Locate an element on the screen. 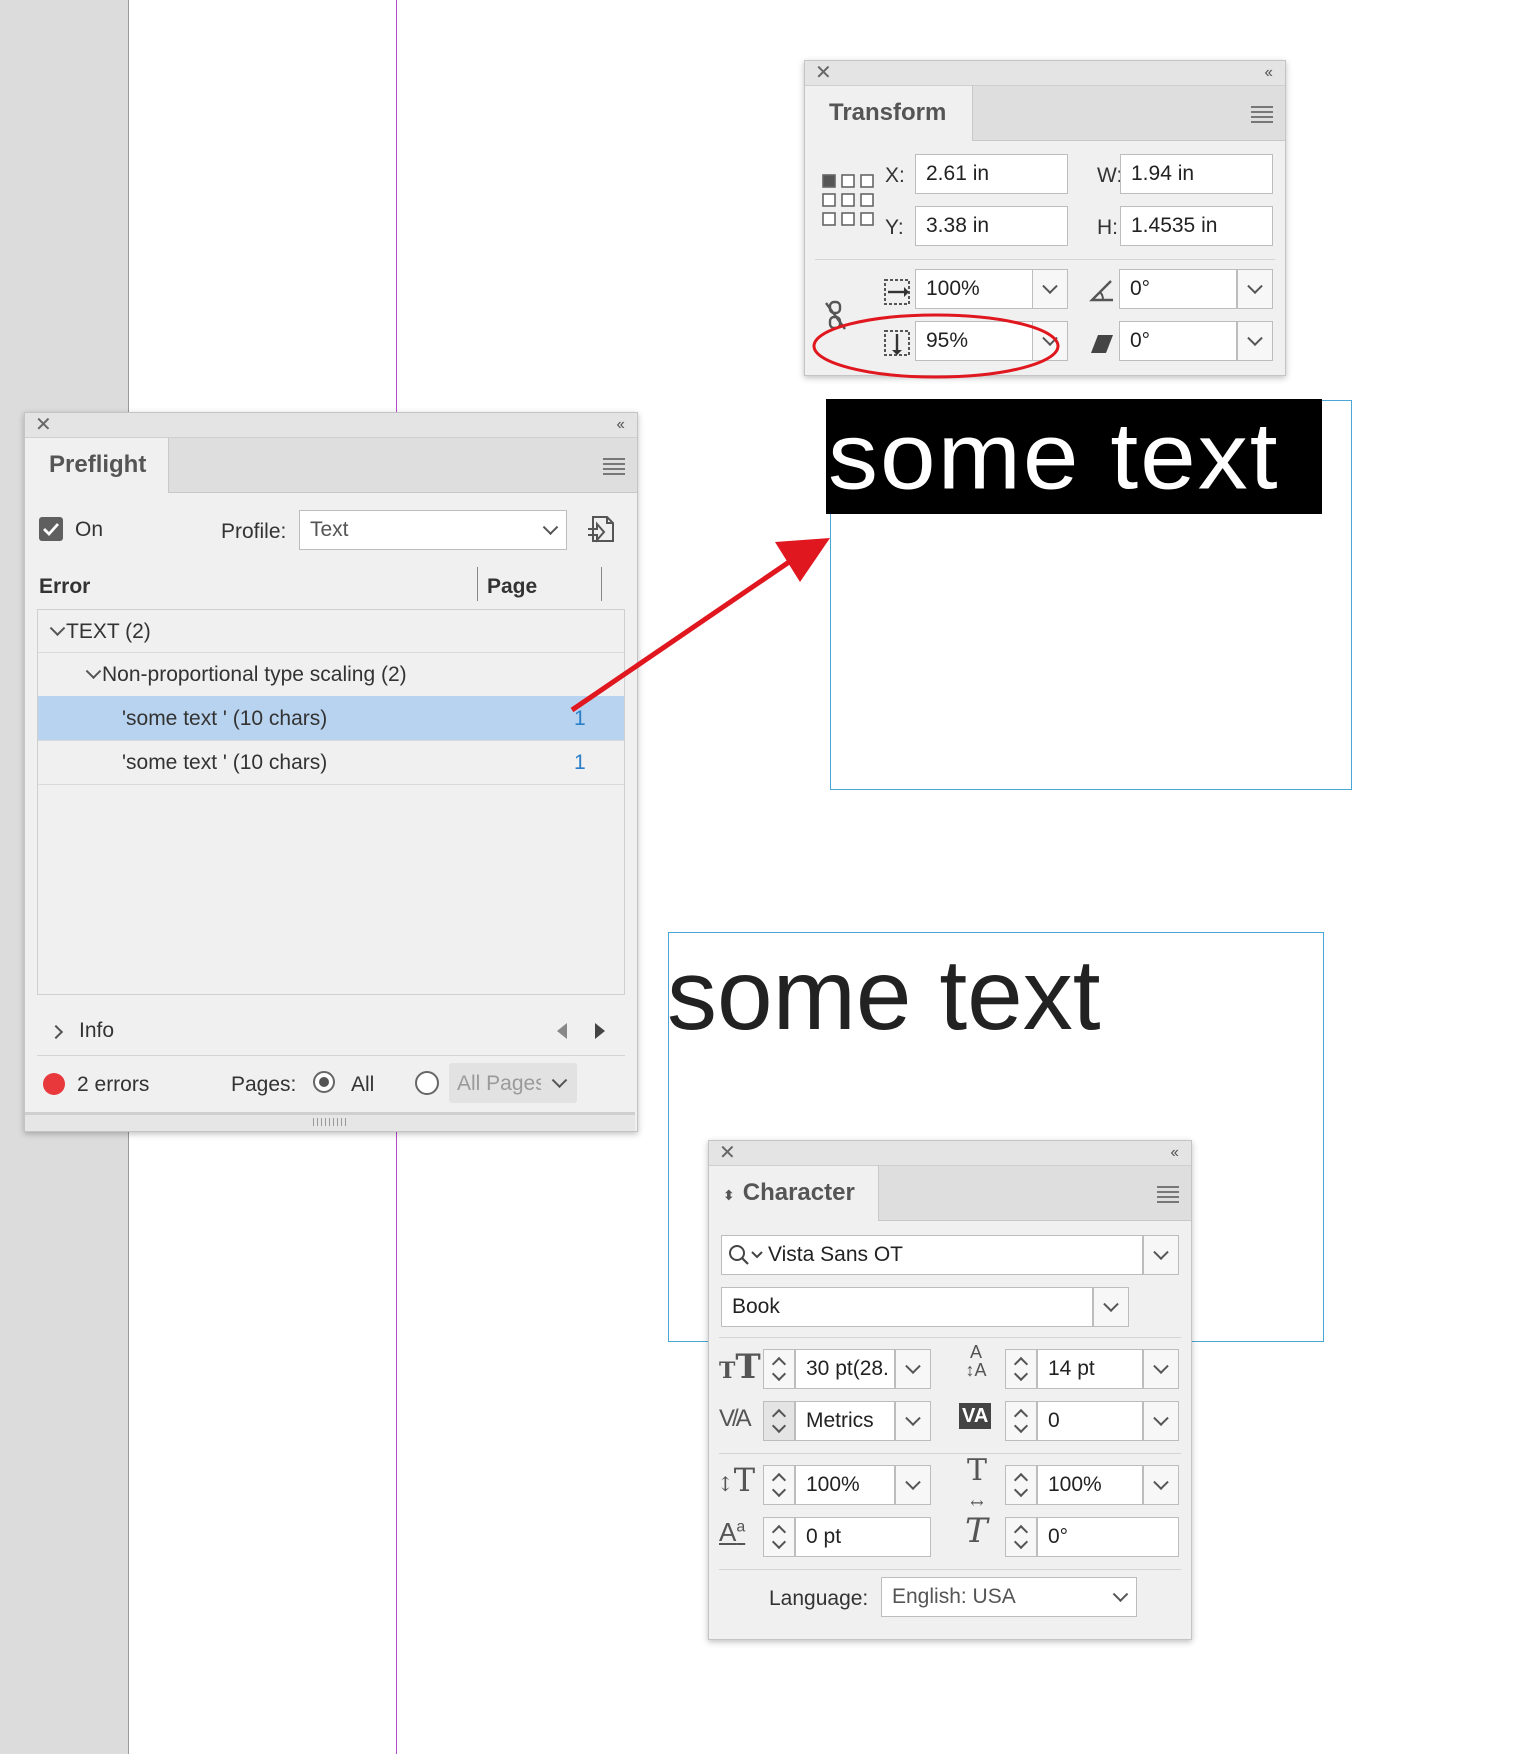 The width and height of the screenshot is (1526, 1754). skew-field: 0° is located at coordinates (1108, 1537).